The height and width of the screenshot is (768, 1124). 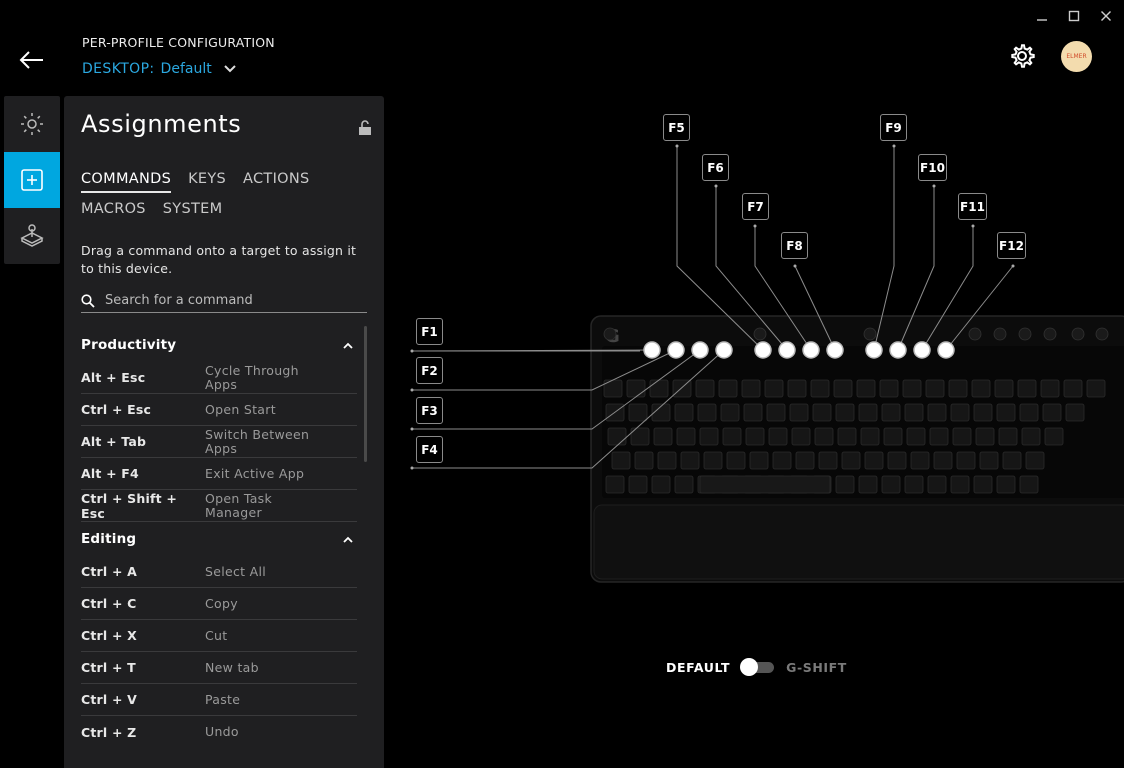 What do you see at coordinates (715, 167) in the screenshot?
I see `f6-target: F6` at bounding box center [715, 167].